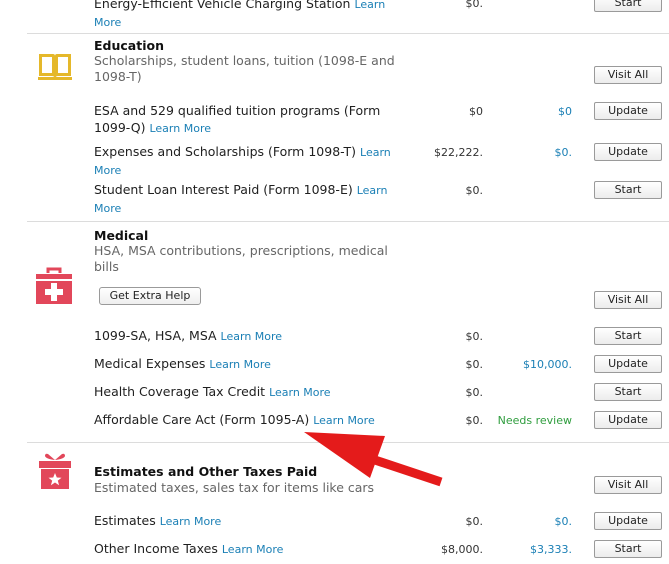 The width and height of the screenshot is (669, 564). What do you see at coordinates (54, 285) in the screenshot?
I see `medical-kit-icon` at bounding box center [54, 285].